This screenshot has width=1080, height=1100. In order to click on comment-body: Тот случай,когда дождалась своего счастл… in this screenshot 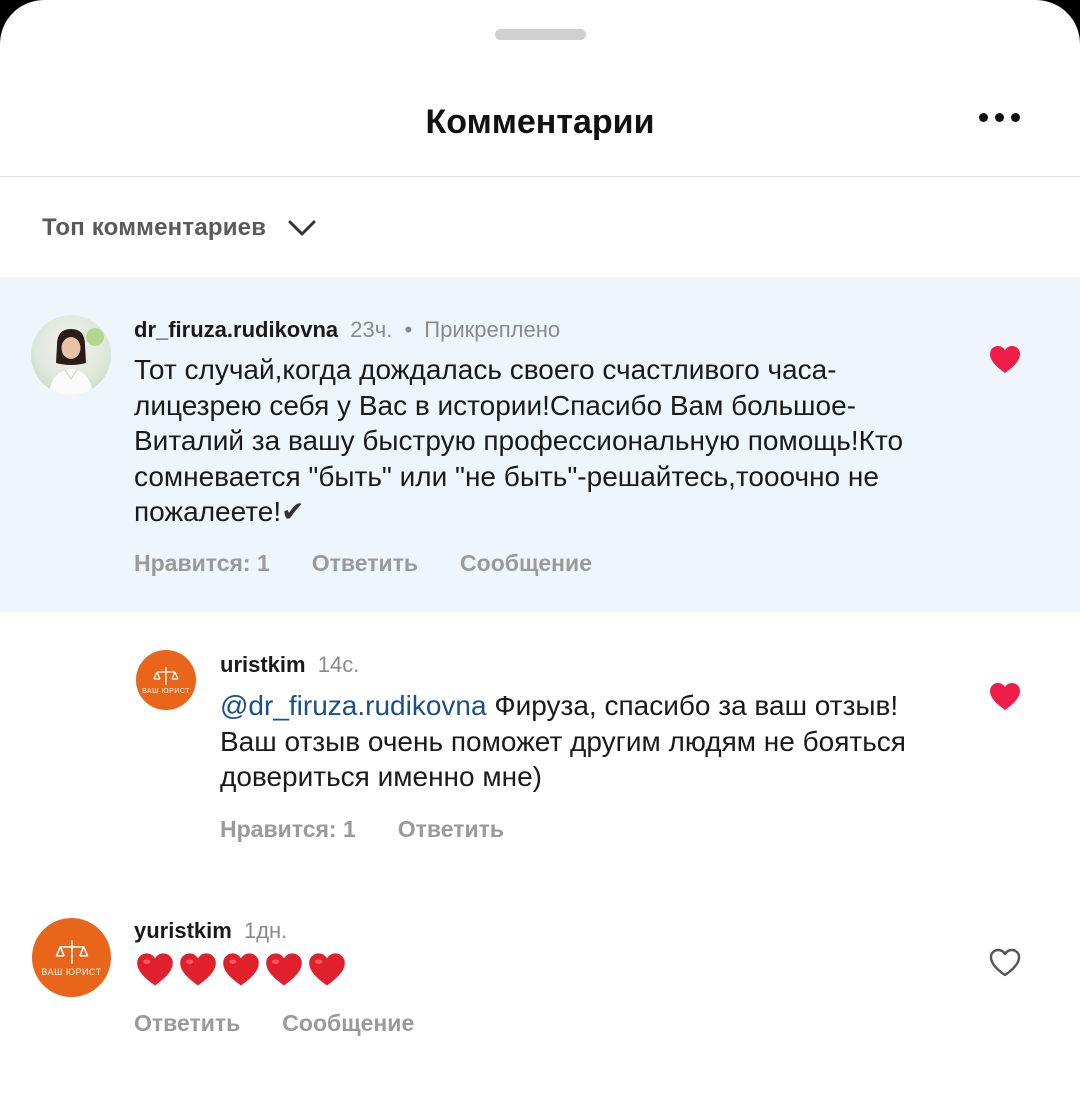, I will do `click(519, 440)`.